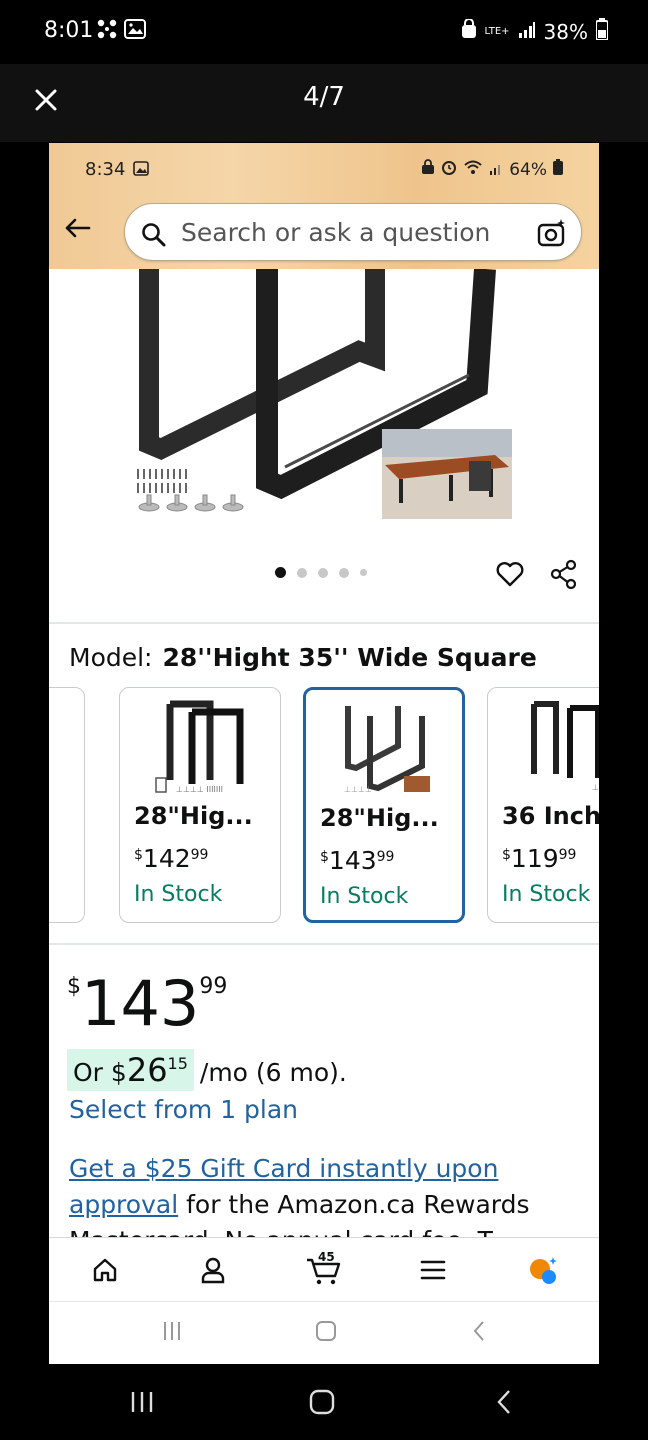 The image size is (648, 1440). What do you see at coordinates (78, 228) in the screenshot?
I see `back-arrow-icon` at bounding box center [78, 228].